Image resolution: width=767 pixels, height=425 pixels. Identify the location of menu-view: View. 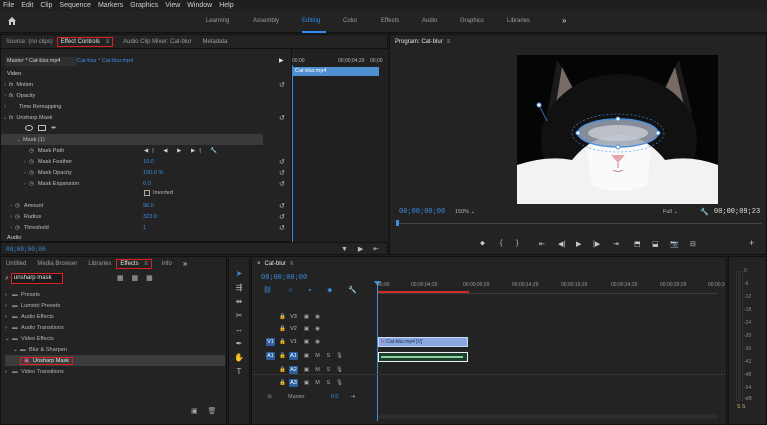
(172, 5).